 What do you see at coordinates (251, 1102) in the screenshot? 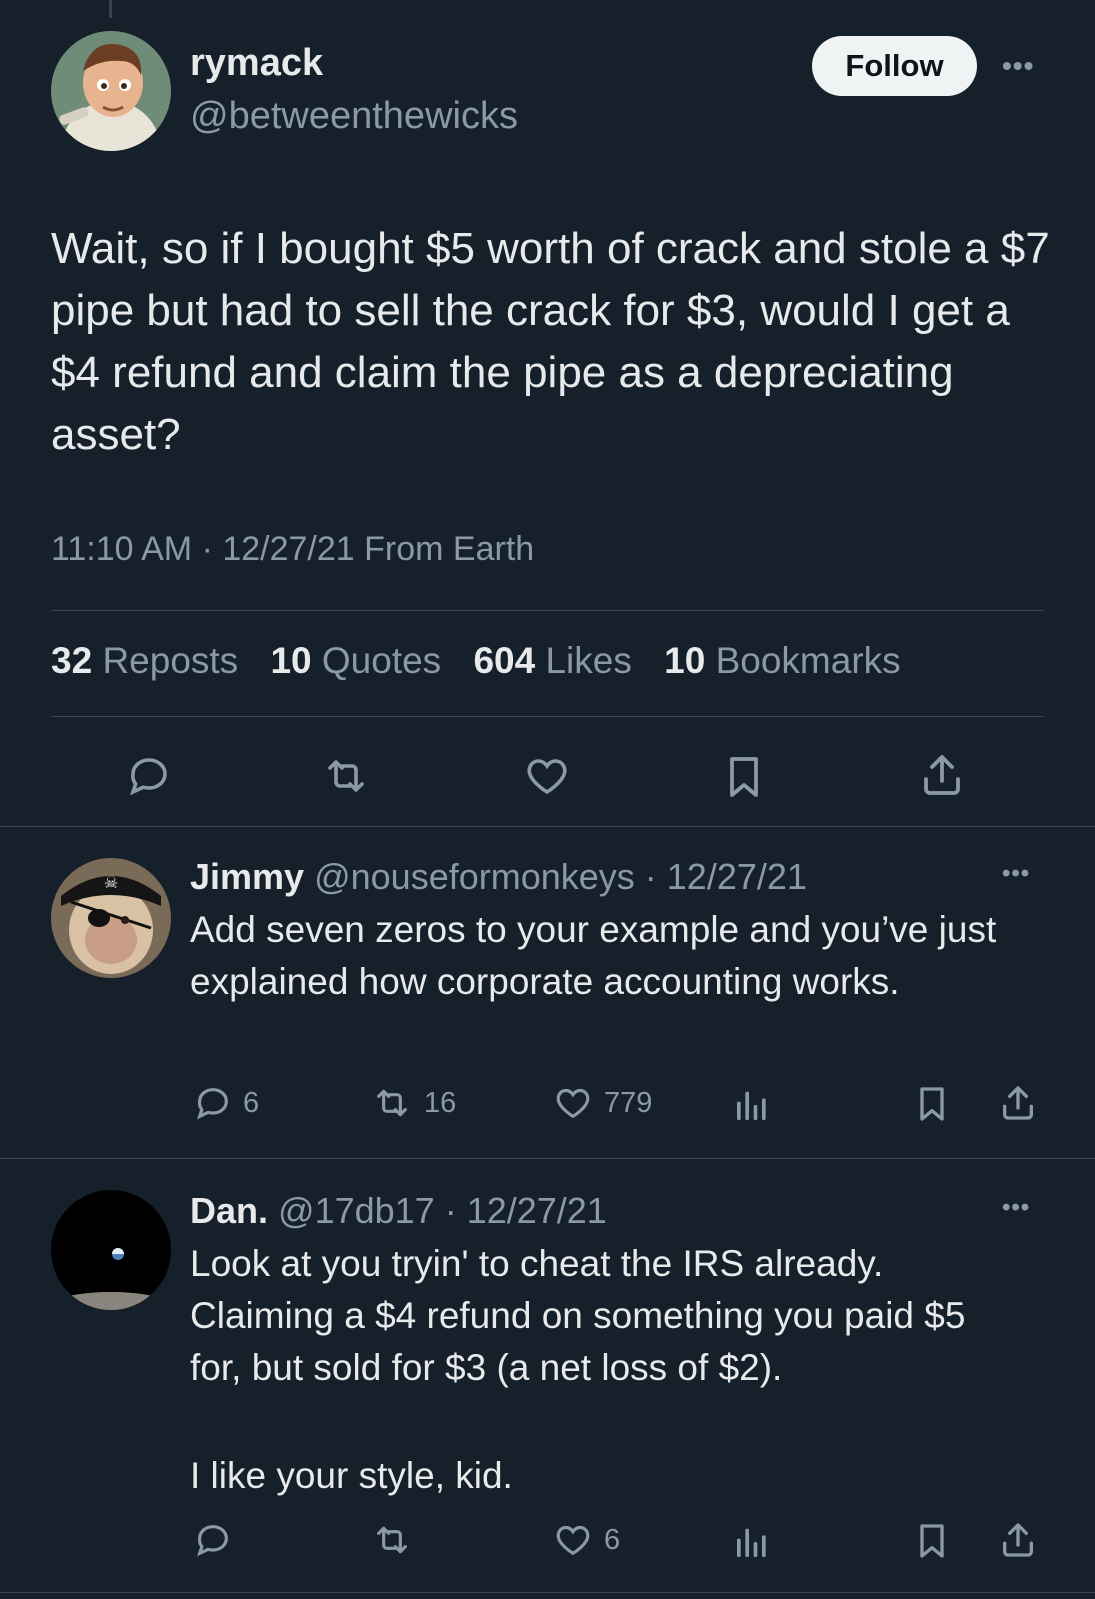
I see `reply-count: 6` at bounding box center [251, 1102].